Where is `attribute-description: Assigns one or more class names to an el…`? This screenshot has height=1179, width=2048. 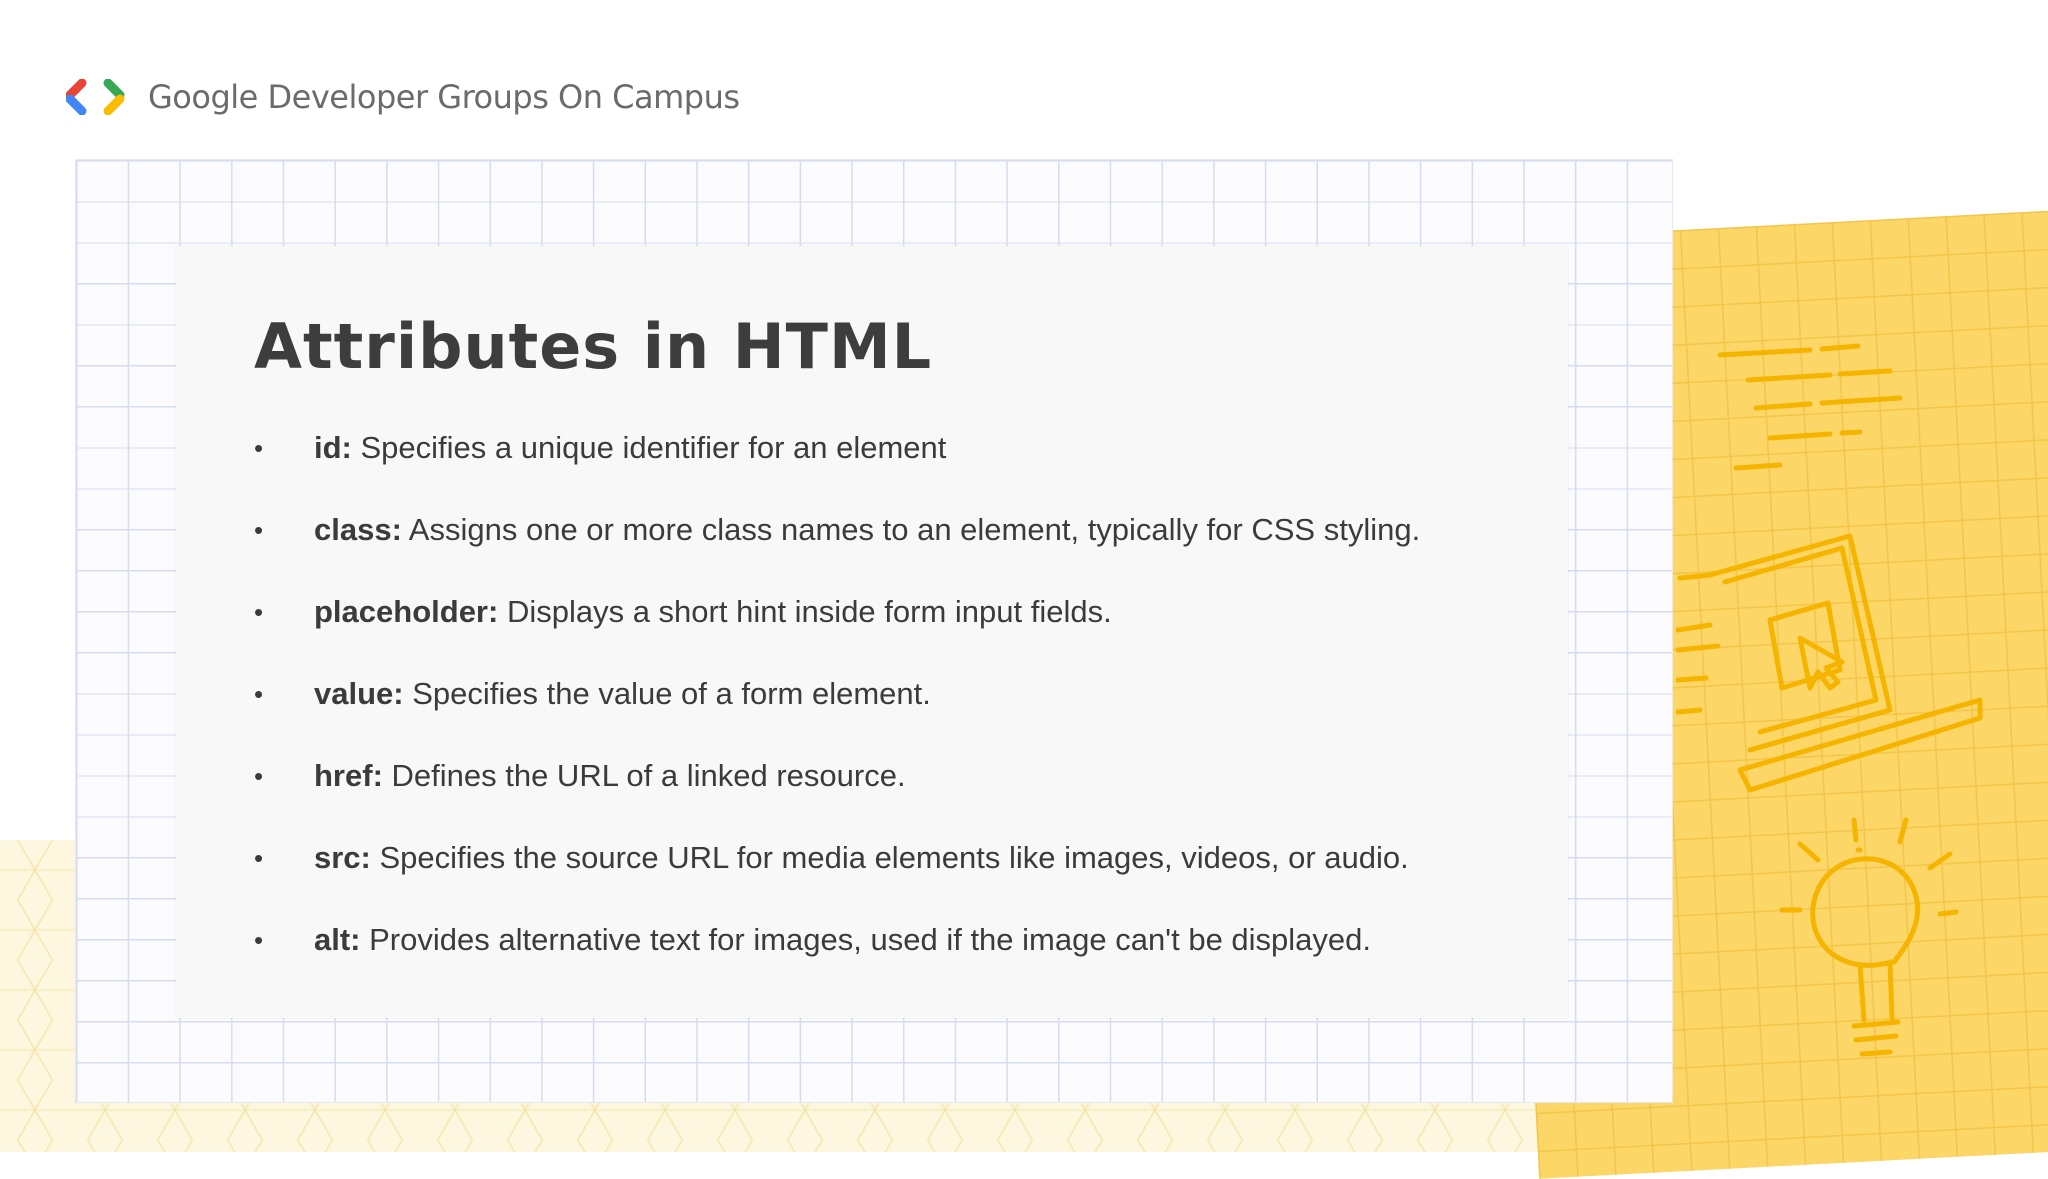 attribute-description: Assigns one or more class names to an el… is located at coordinates (911, 529).